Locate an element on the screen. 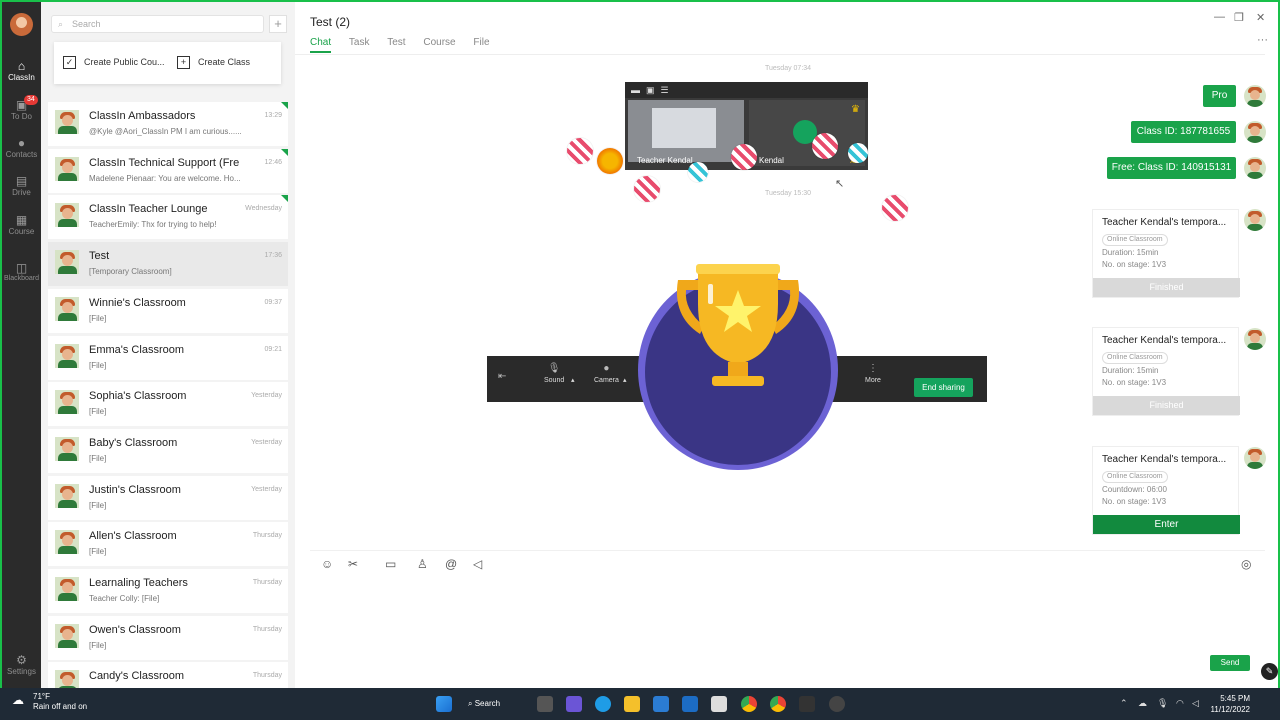 Image resolution: width=1280 pixels, height=720 pixels. pen-icon: ✎ is located at coordinates (1269, 671).